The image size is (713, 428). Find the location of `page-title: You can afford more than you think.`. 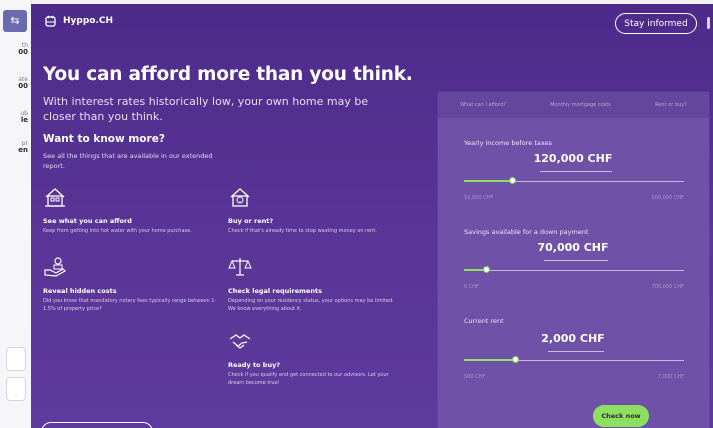

page-title: You can afford more than you think. is located at coordinates (228, 74).